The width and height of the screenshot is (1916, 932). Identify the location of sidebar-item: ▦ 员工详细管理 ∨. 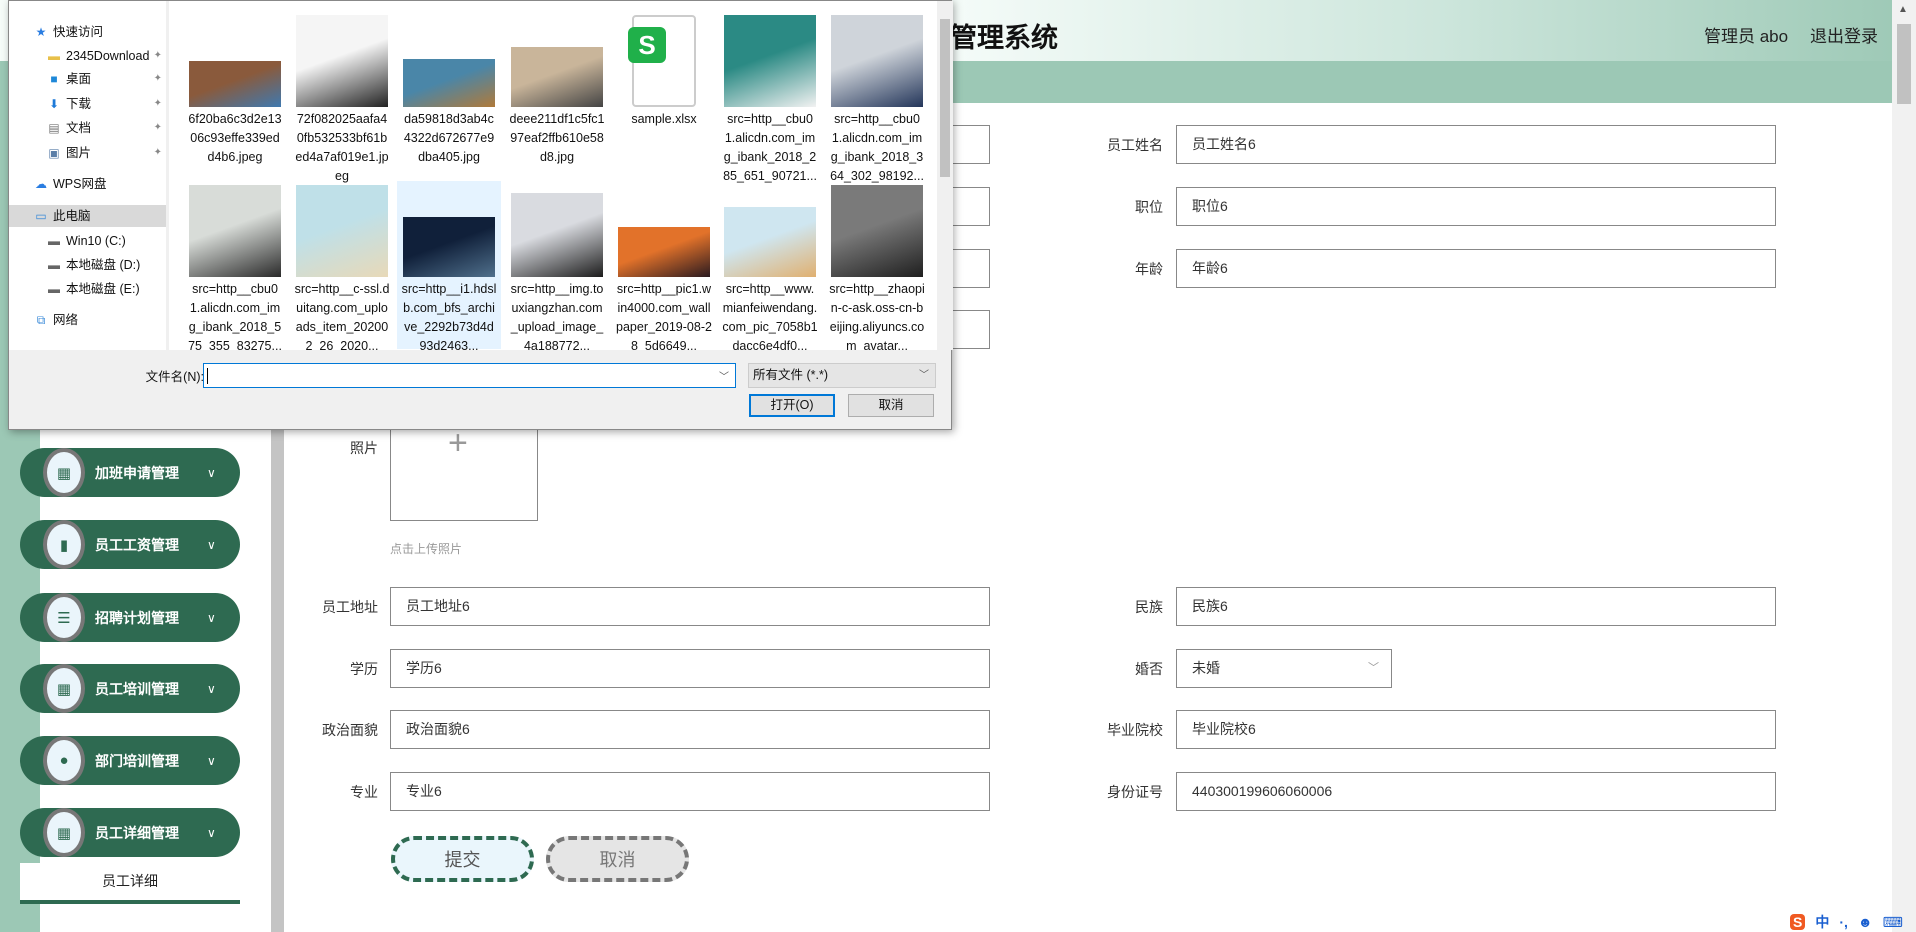
(130, 832).